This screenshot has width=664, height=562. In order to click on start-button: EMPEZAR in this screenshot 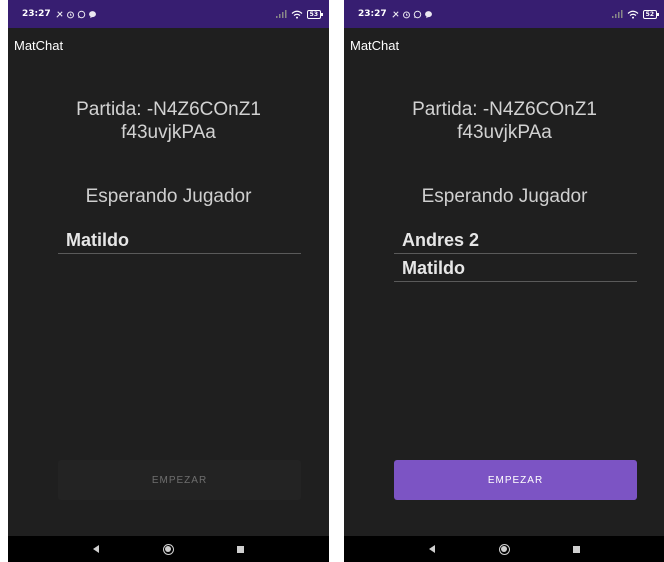, I will do `click(515, 480)`.